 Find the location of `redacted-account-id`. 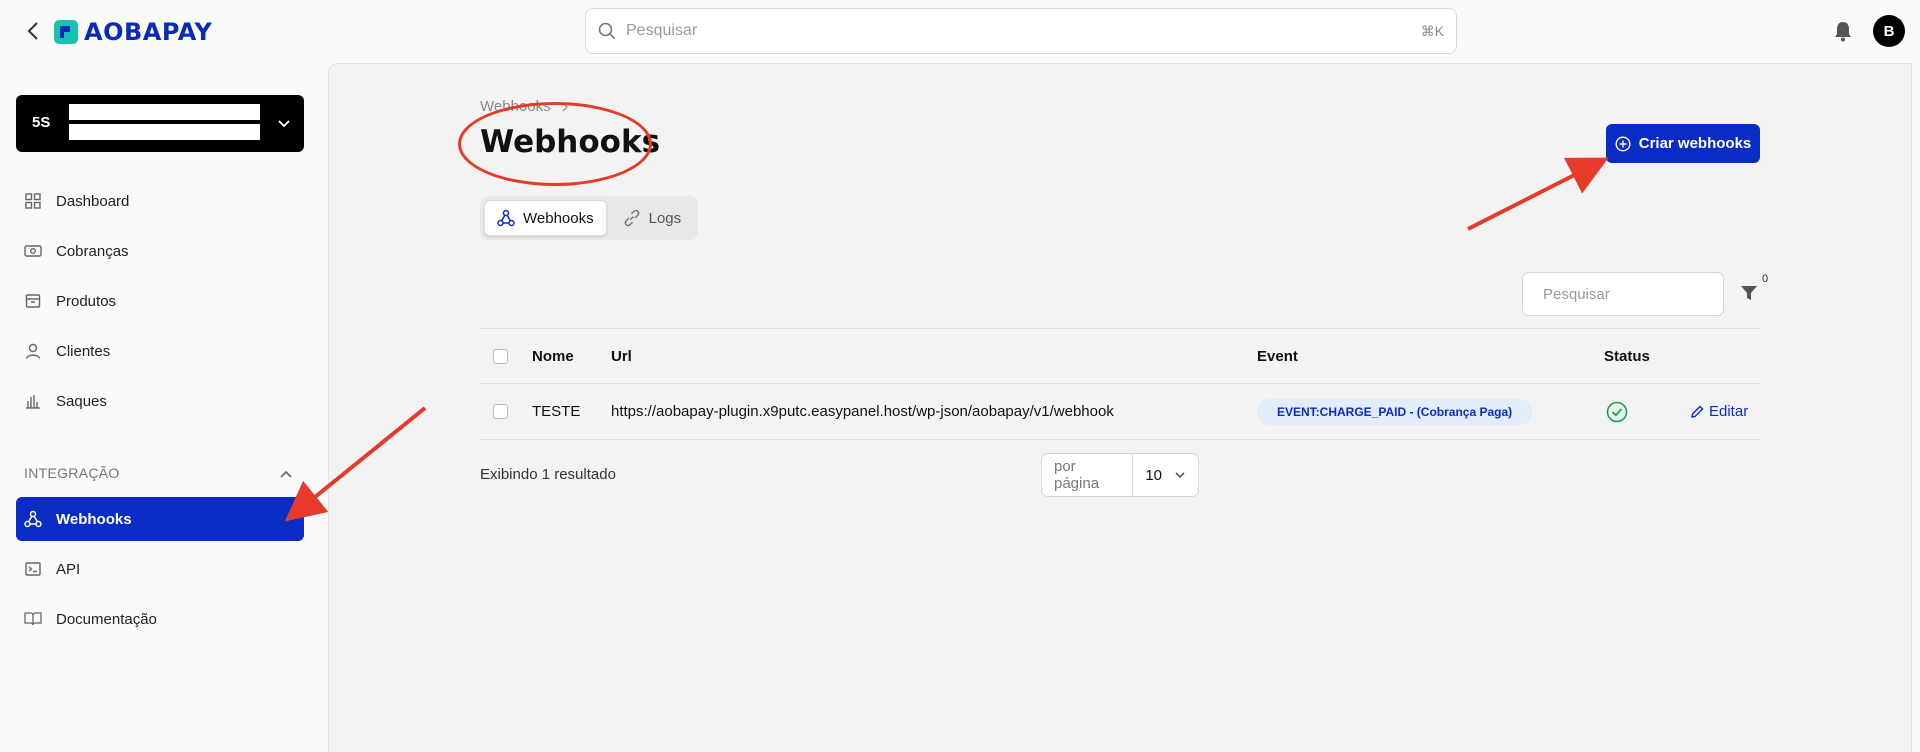

redacted-account-id is located at coordinates (164, 132).